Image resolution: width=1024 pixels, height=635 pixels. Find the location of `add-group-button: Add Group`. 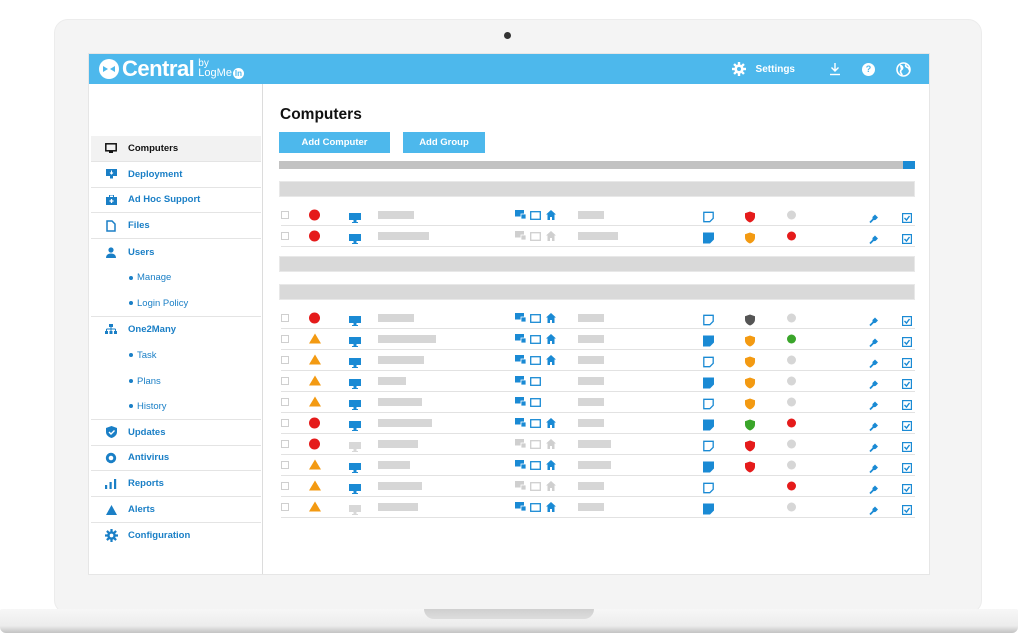

add-group-button: Add Group is located at coordinates (444, 142).